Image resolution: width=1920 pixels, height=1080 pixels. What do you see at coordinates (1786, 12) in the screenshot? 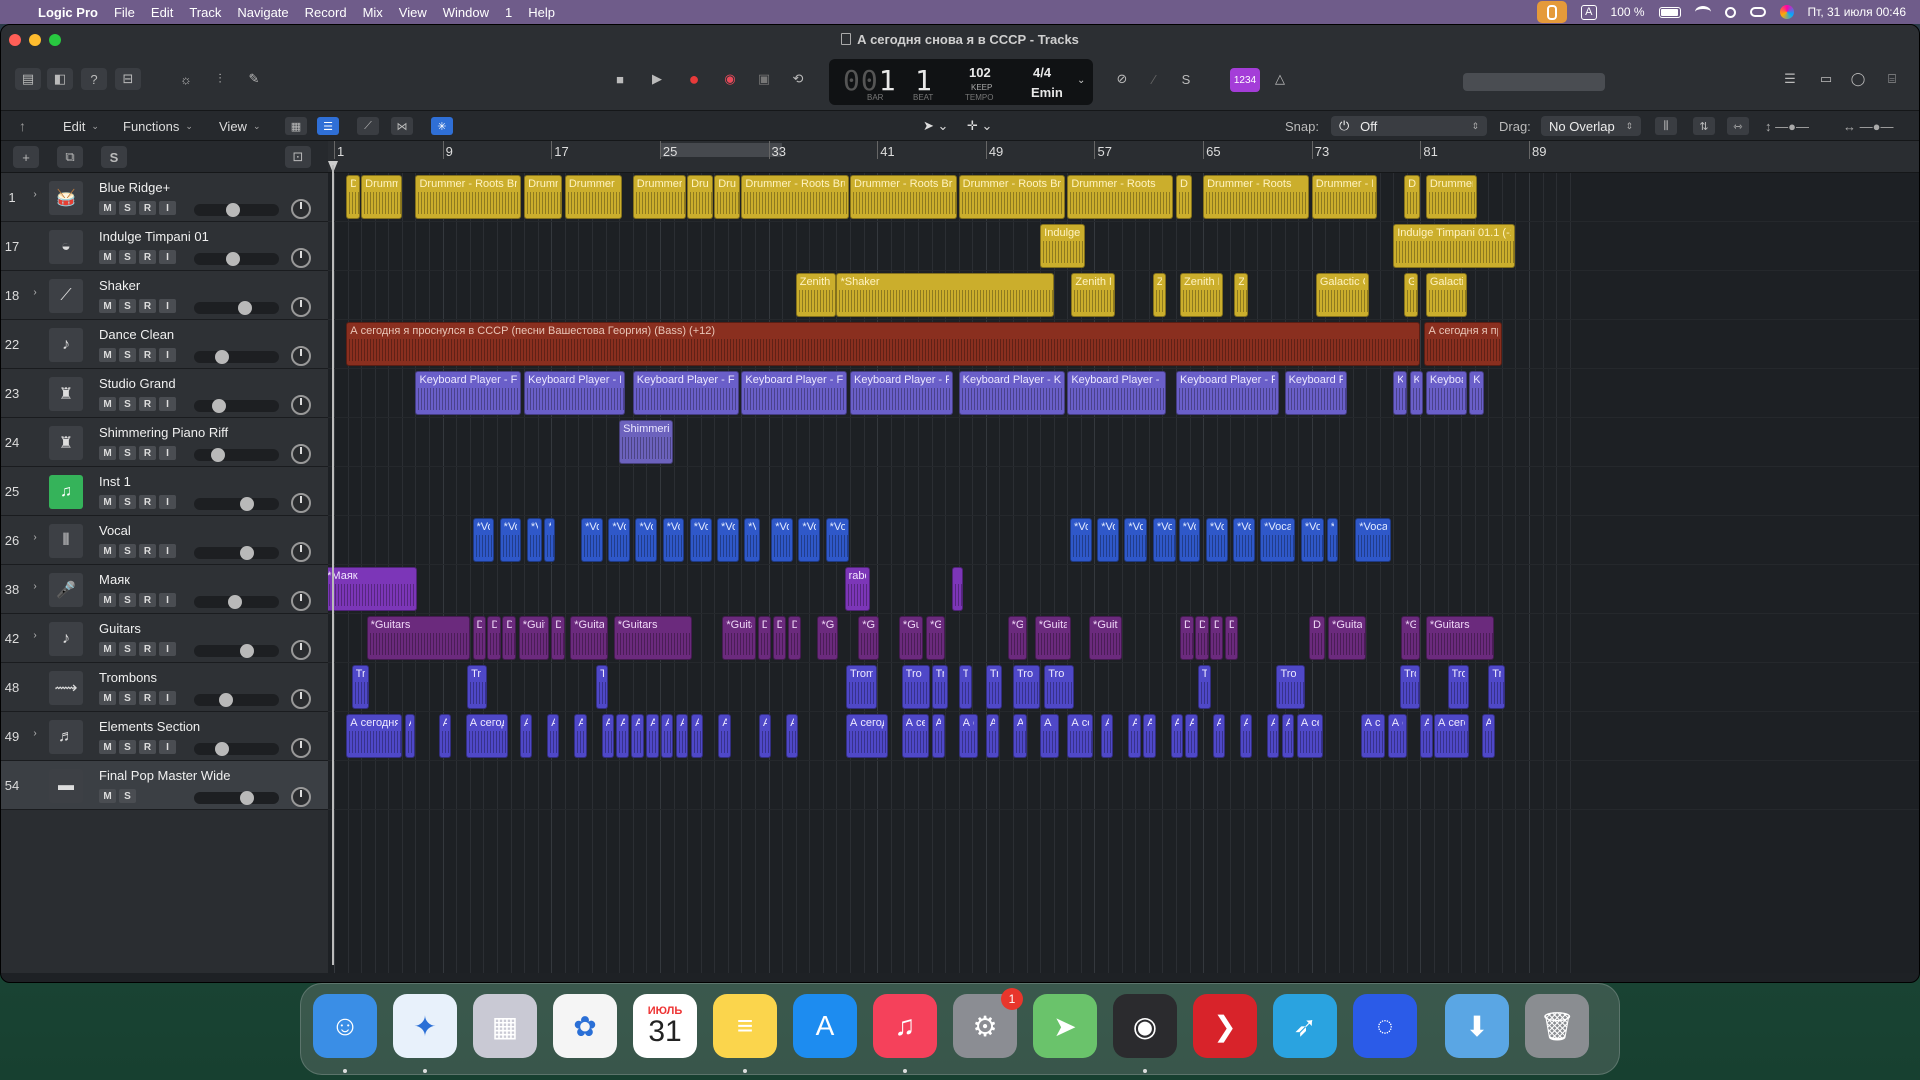
I see `siri-icon` at bounding box center [1786, 12].